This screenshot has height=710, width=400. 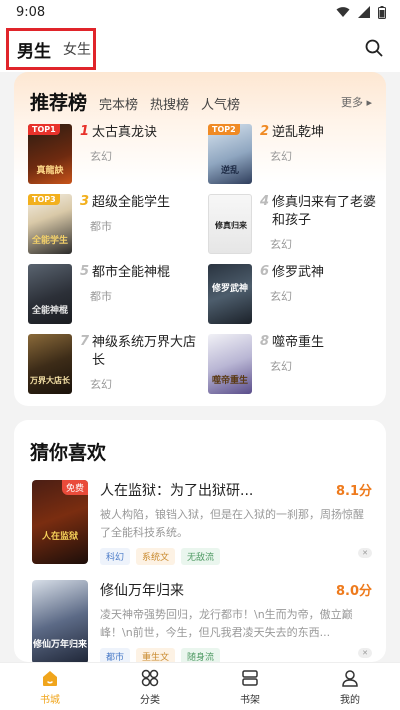 What do you see at coordinates (85, 201) in the screenshot?
I see `rank-number: 3` at bounding box center [85, 201].